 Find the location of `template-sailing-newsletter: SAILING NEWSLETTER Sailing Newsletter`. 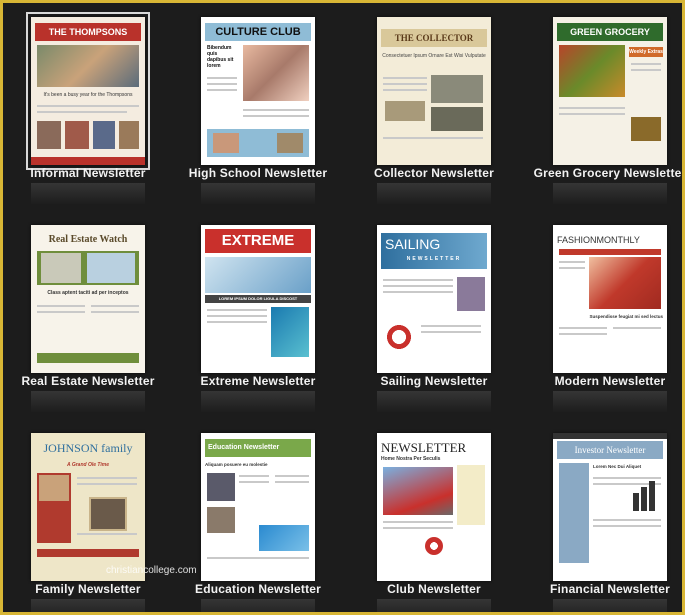

template-sailing-newsletter: SAILING NEWSLETTER Sailing Newsletter is located at coordinates (434, 312).